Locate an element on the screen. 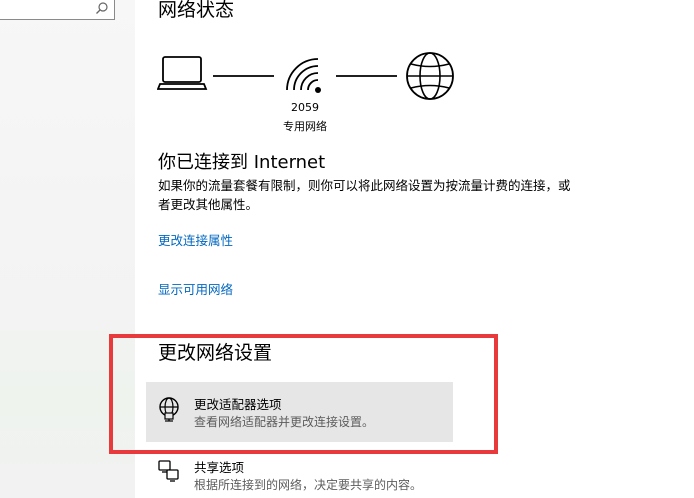  globe-icon is located at coordinates (430, 76).